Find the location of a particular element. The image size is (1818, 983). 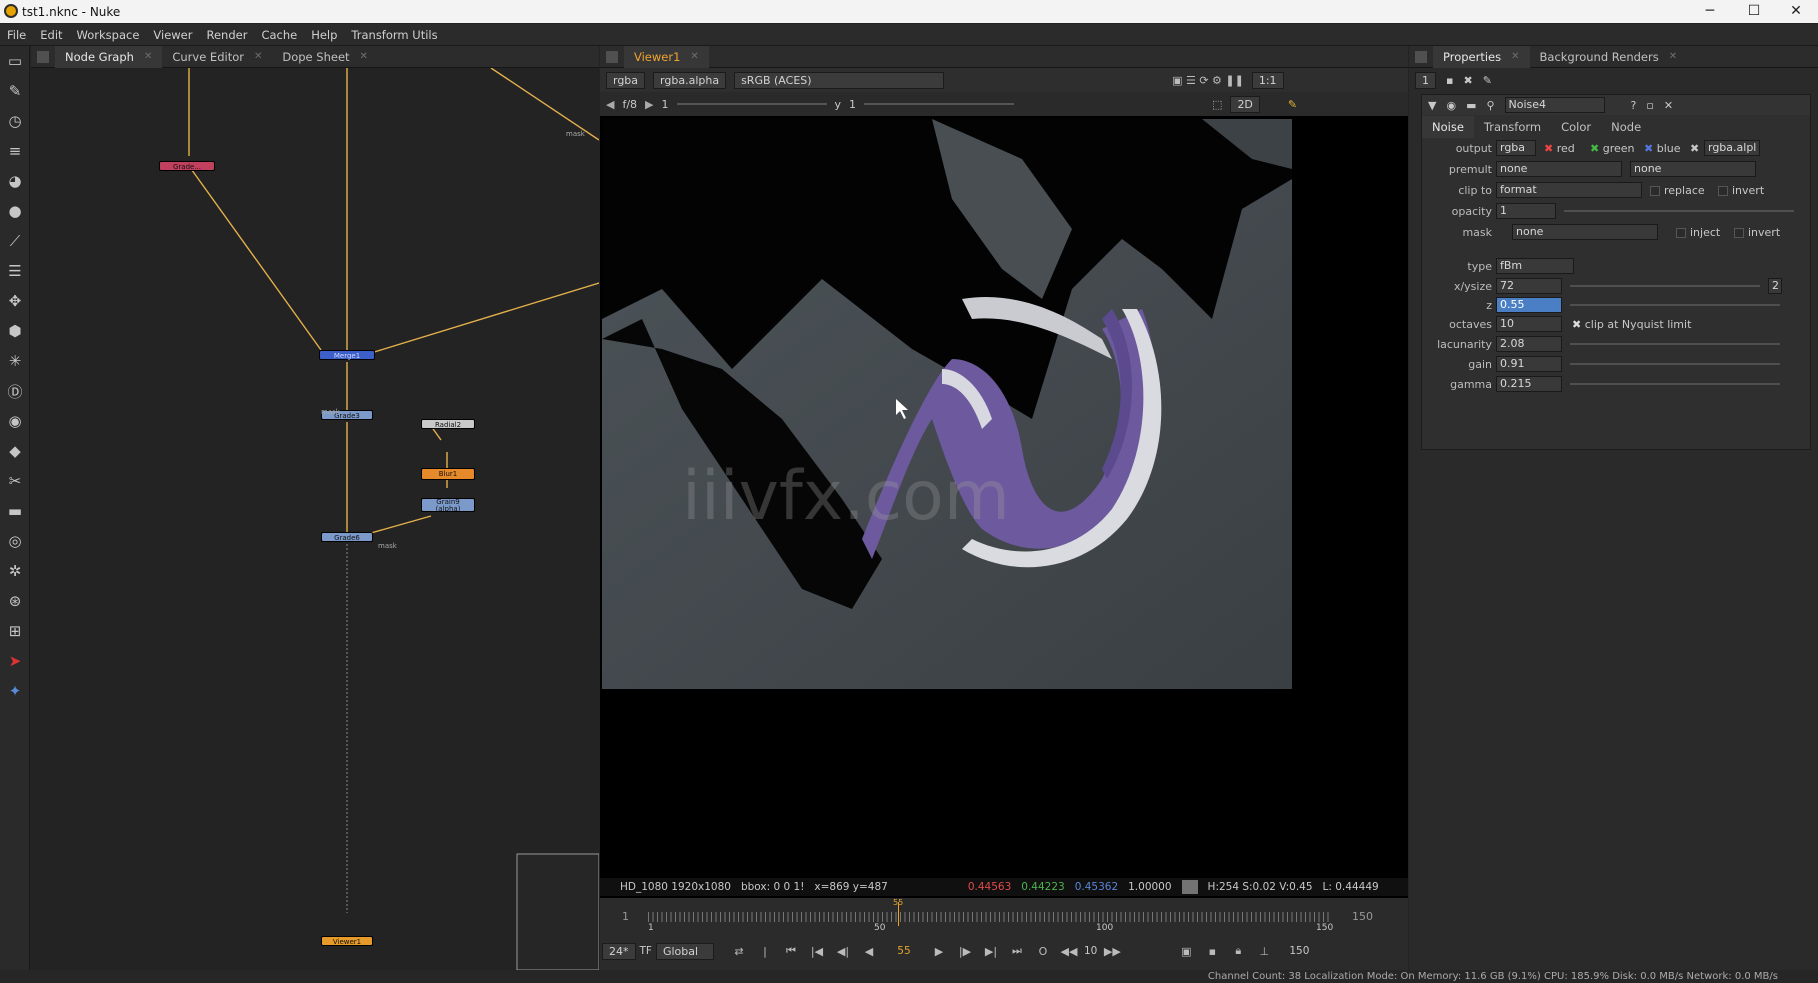

next-frame-icon: |▶ is located at coordinates (965, 951).